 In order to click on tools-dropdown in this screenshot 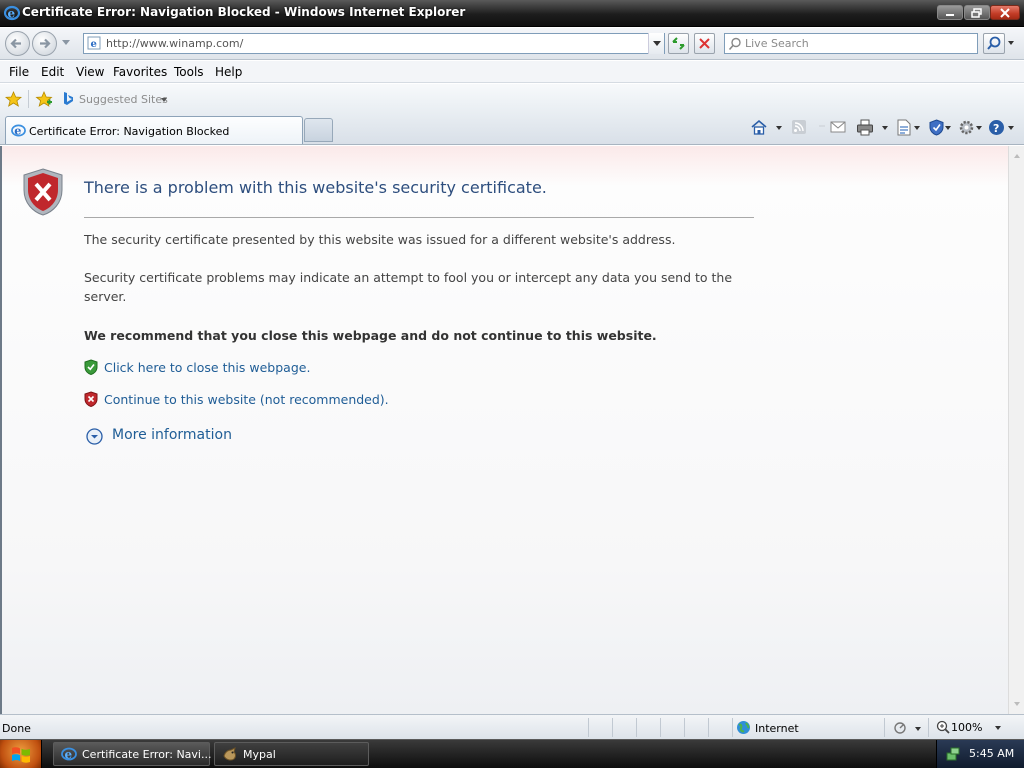, I will do `click(979, 128)`.